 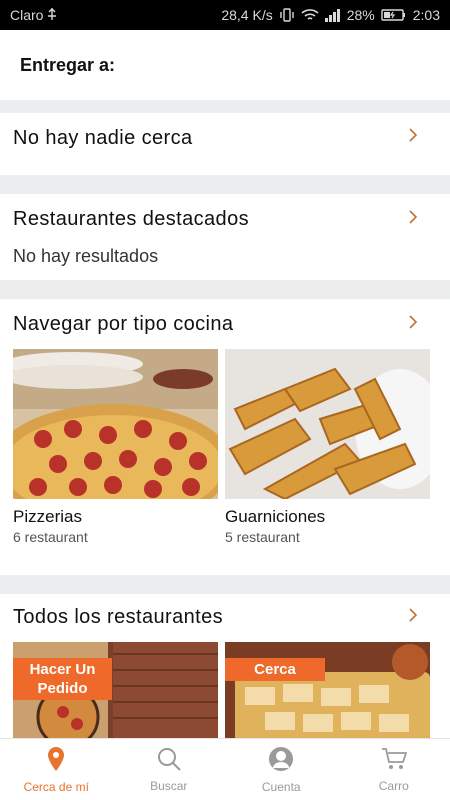 What do you see at coordinates (426, 15) in the screenshot?
I see `clock: 2:03` at bounding box center [426, 15].